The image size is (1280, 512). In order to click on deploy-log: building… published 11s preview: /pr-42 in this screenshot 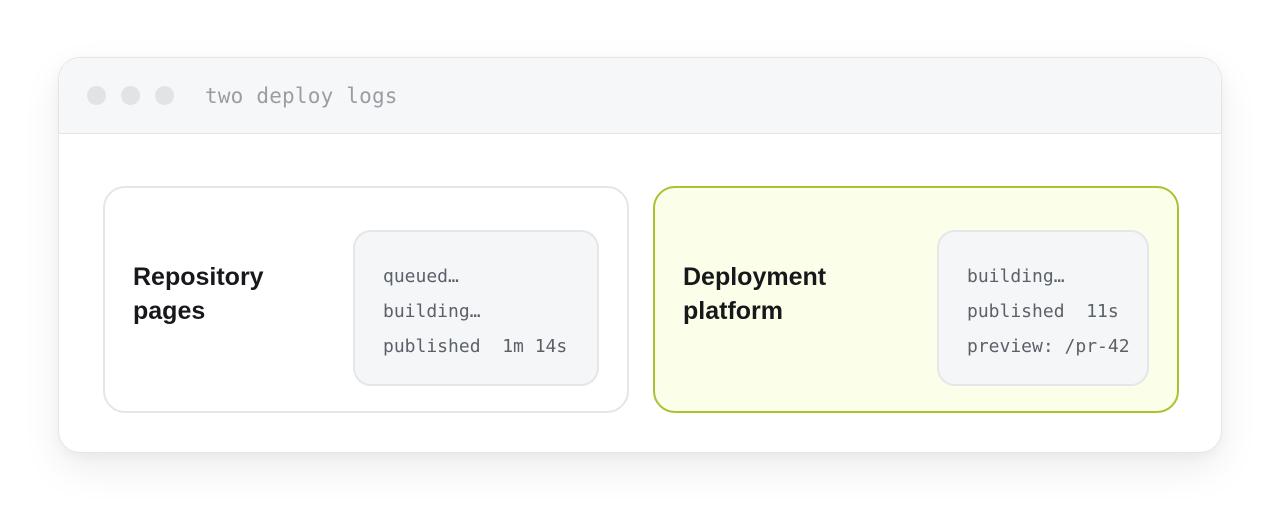, I will do `click(1043, 308)`.